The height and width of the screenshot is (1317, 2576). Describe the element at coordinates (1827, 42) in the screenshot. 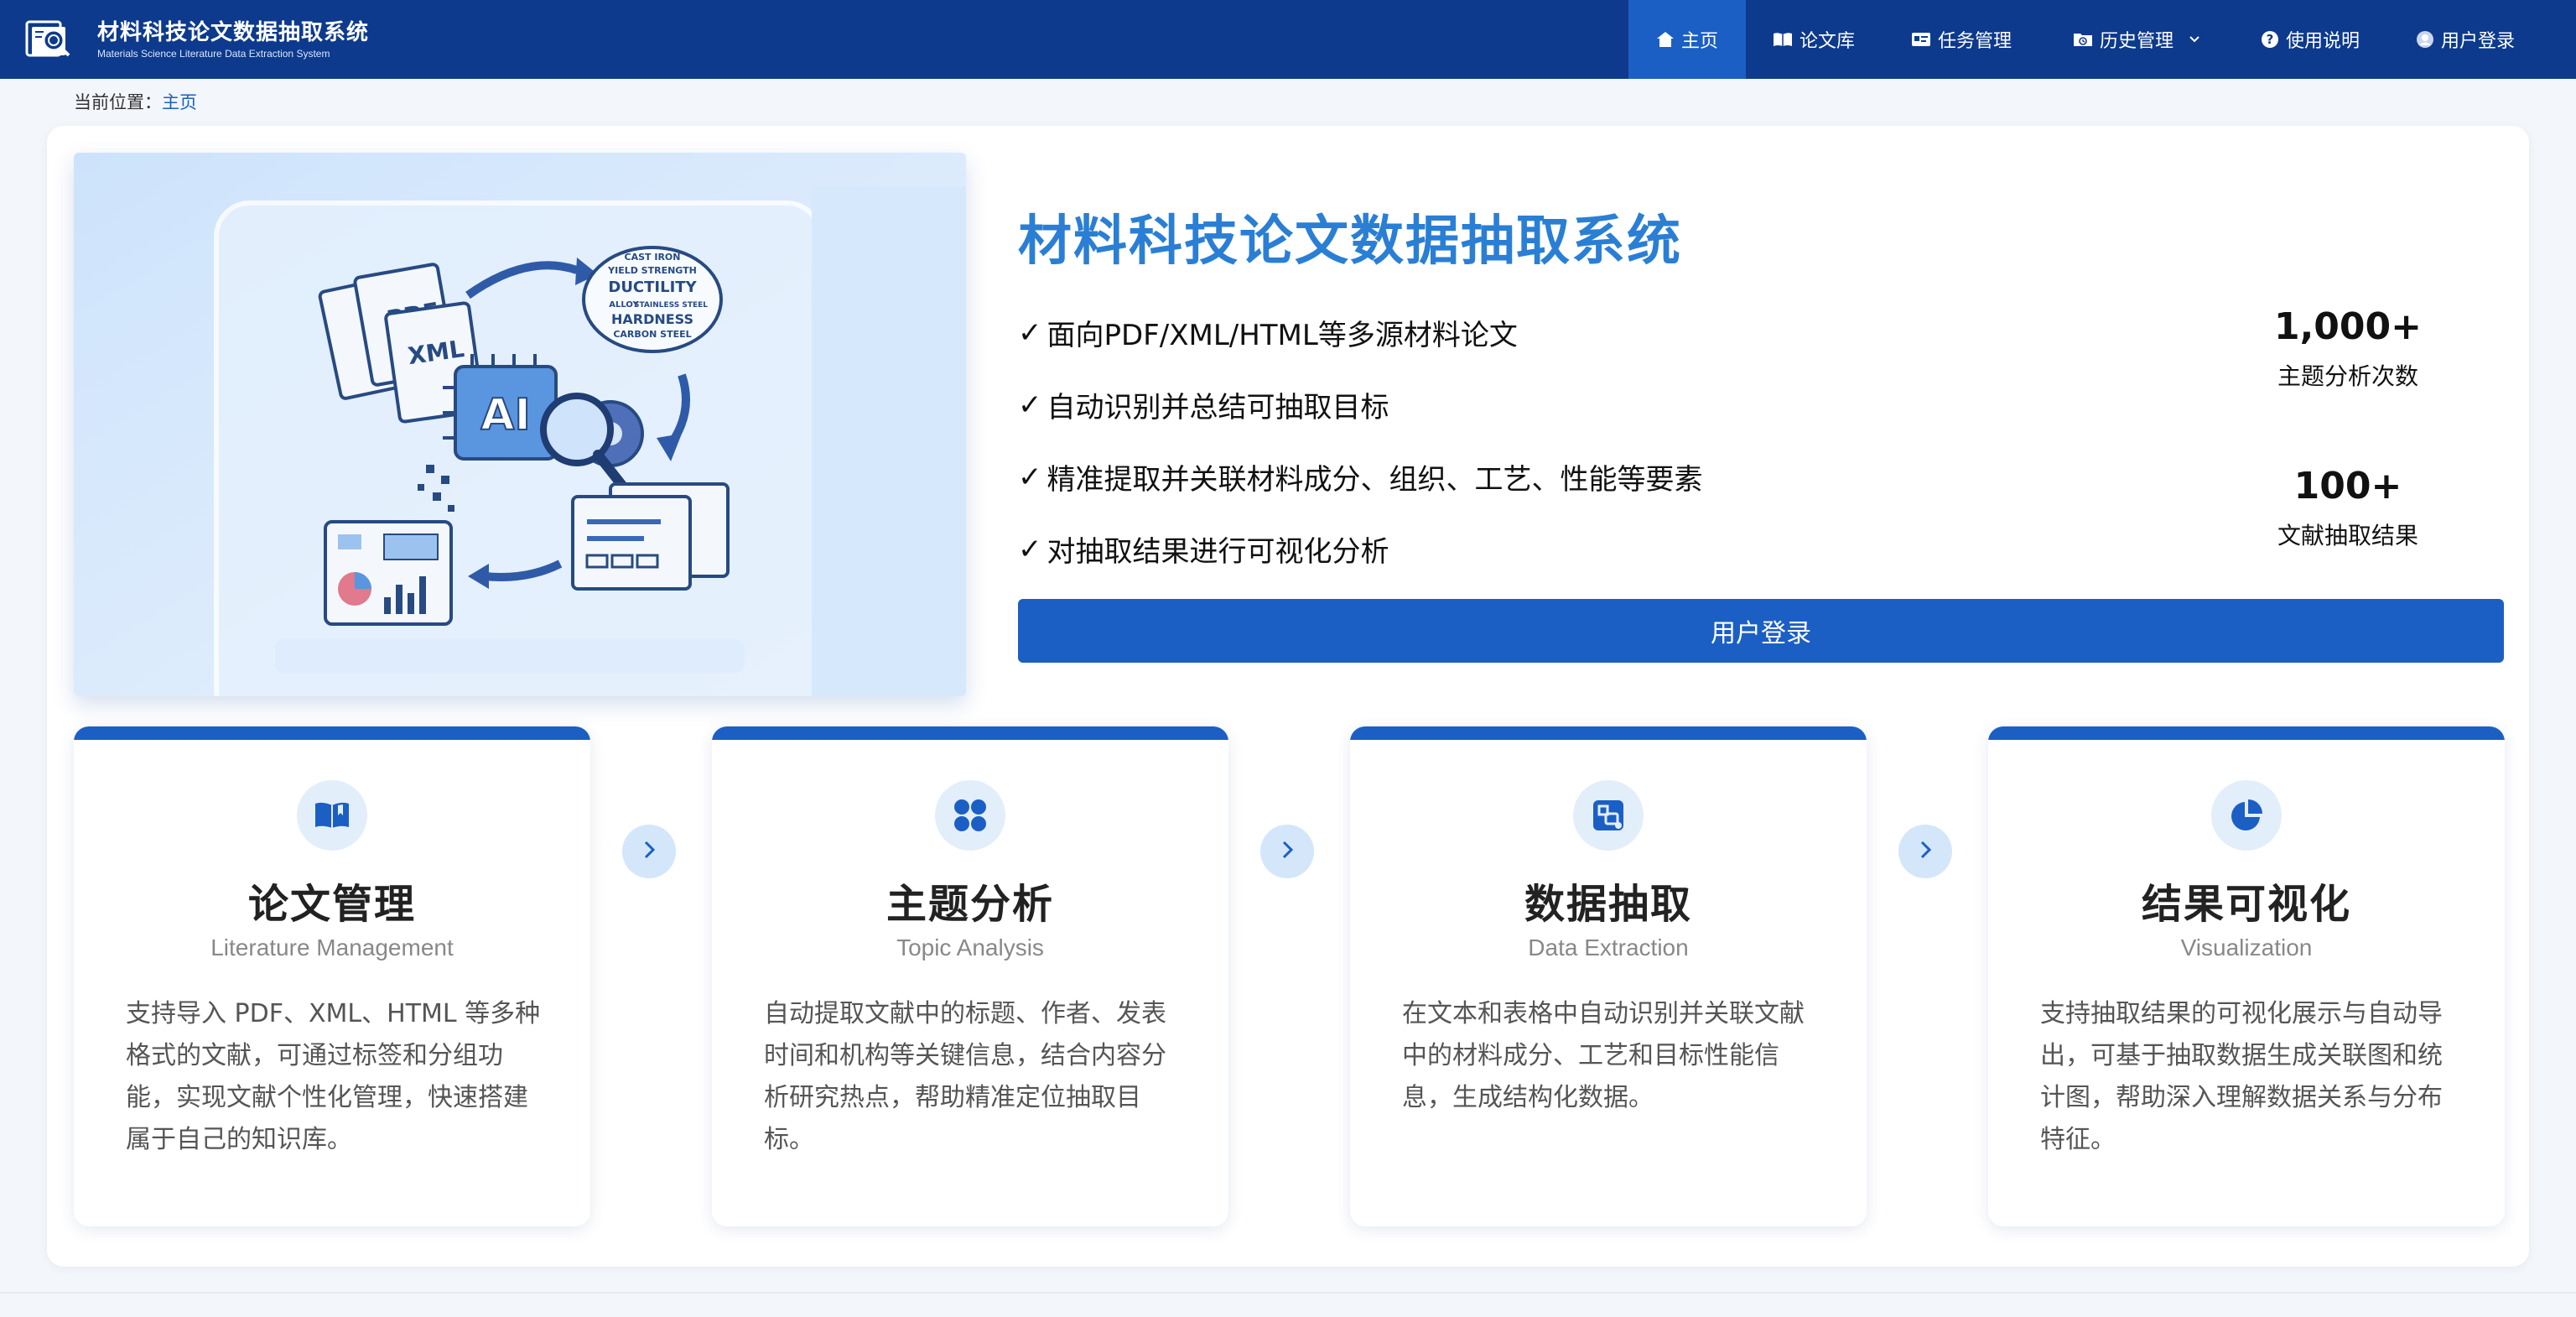

I see `nav-item-label: 论文库` at that location.